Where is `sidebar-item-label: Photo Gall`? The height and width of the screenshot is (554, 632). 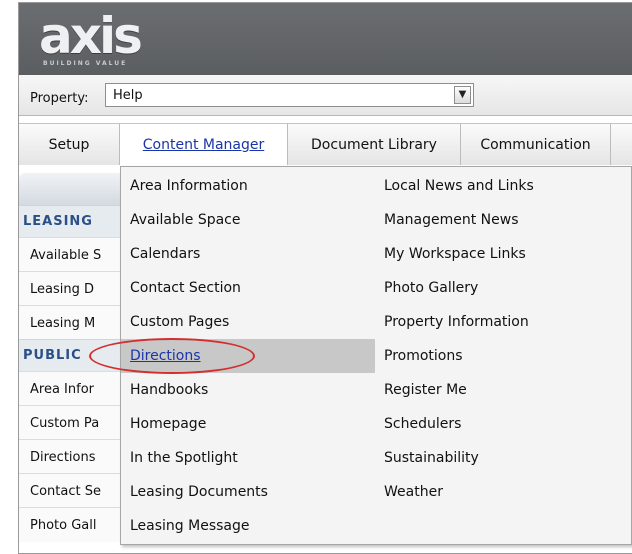
sidebar-item-label: Photo Gall is located at coordinates (63, 525).